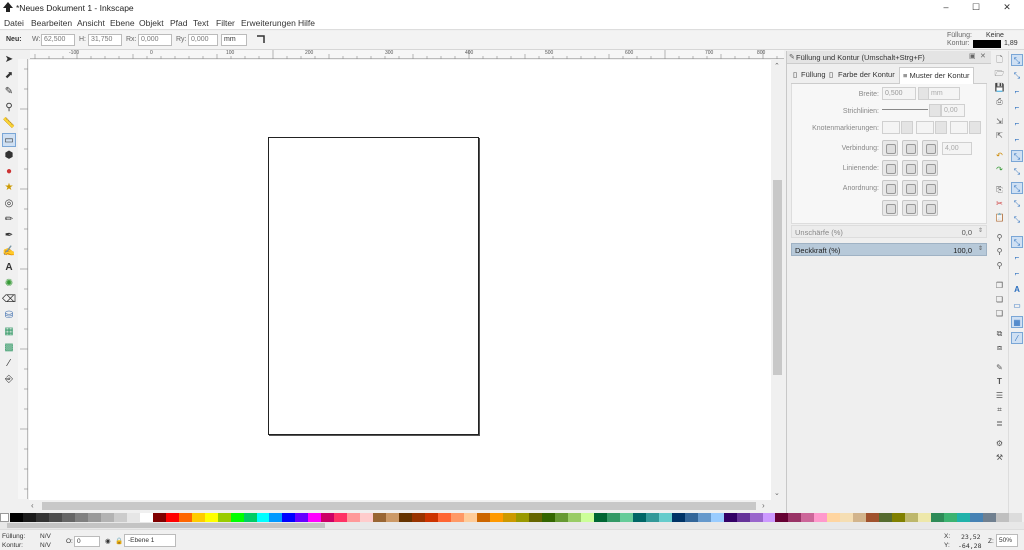  Describe the element at coordinates (999, 423) in the screenshot. I see `align-distribute-icon: ≣` at that location.